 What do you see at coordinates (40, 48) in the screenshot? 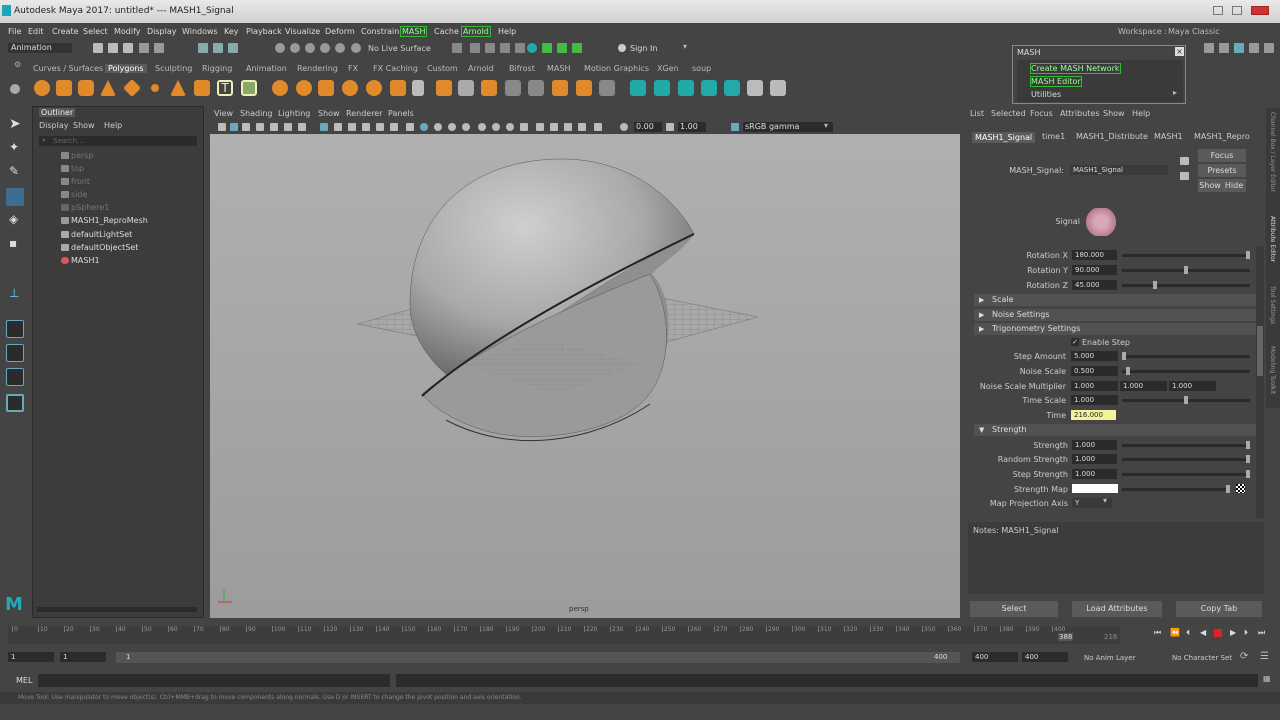
I see `menu-set-dropdown: Animation` at bounding box center [40, 48].